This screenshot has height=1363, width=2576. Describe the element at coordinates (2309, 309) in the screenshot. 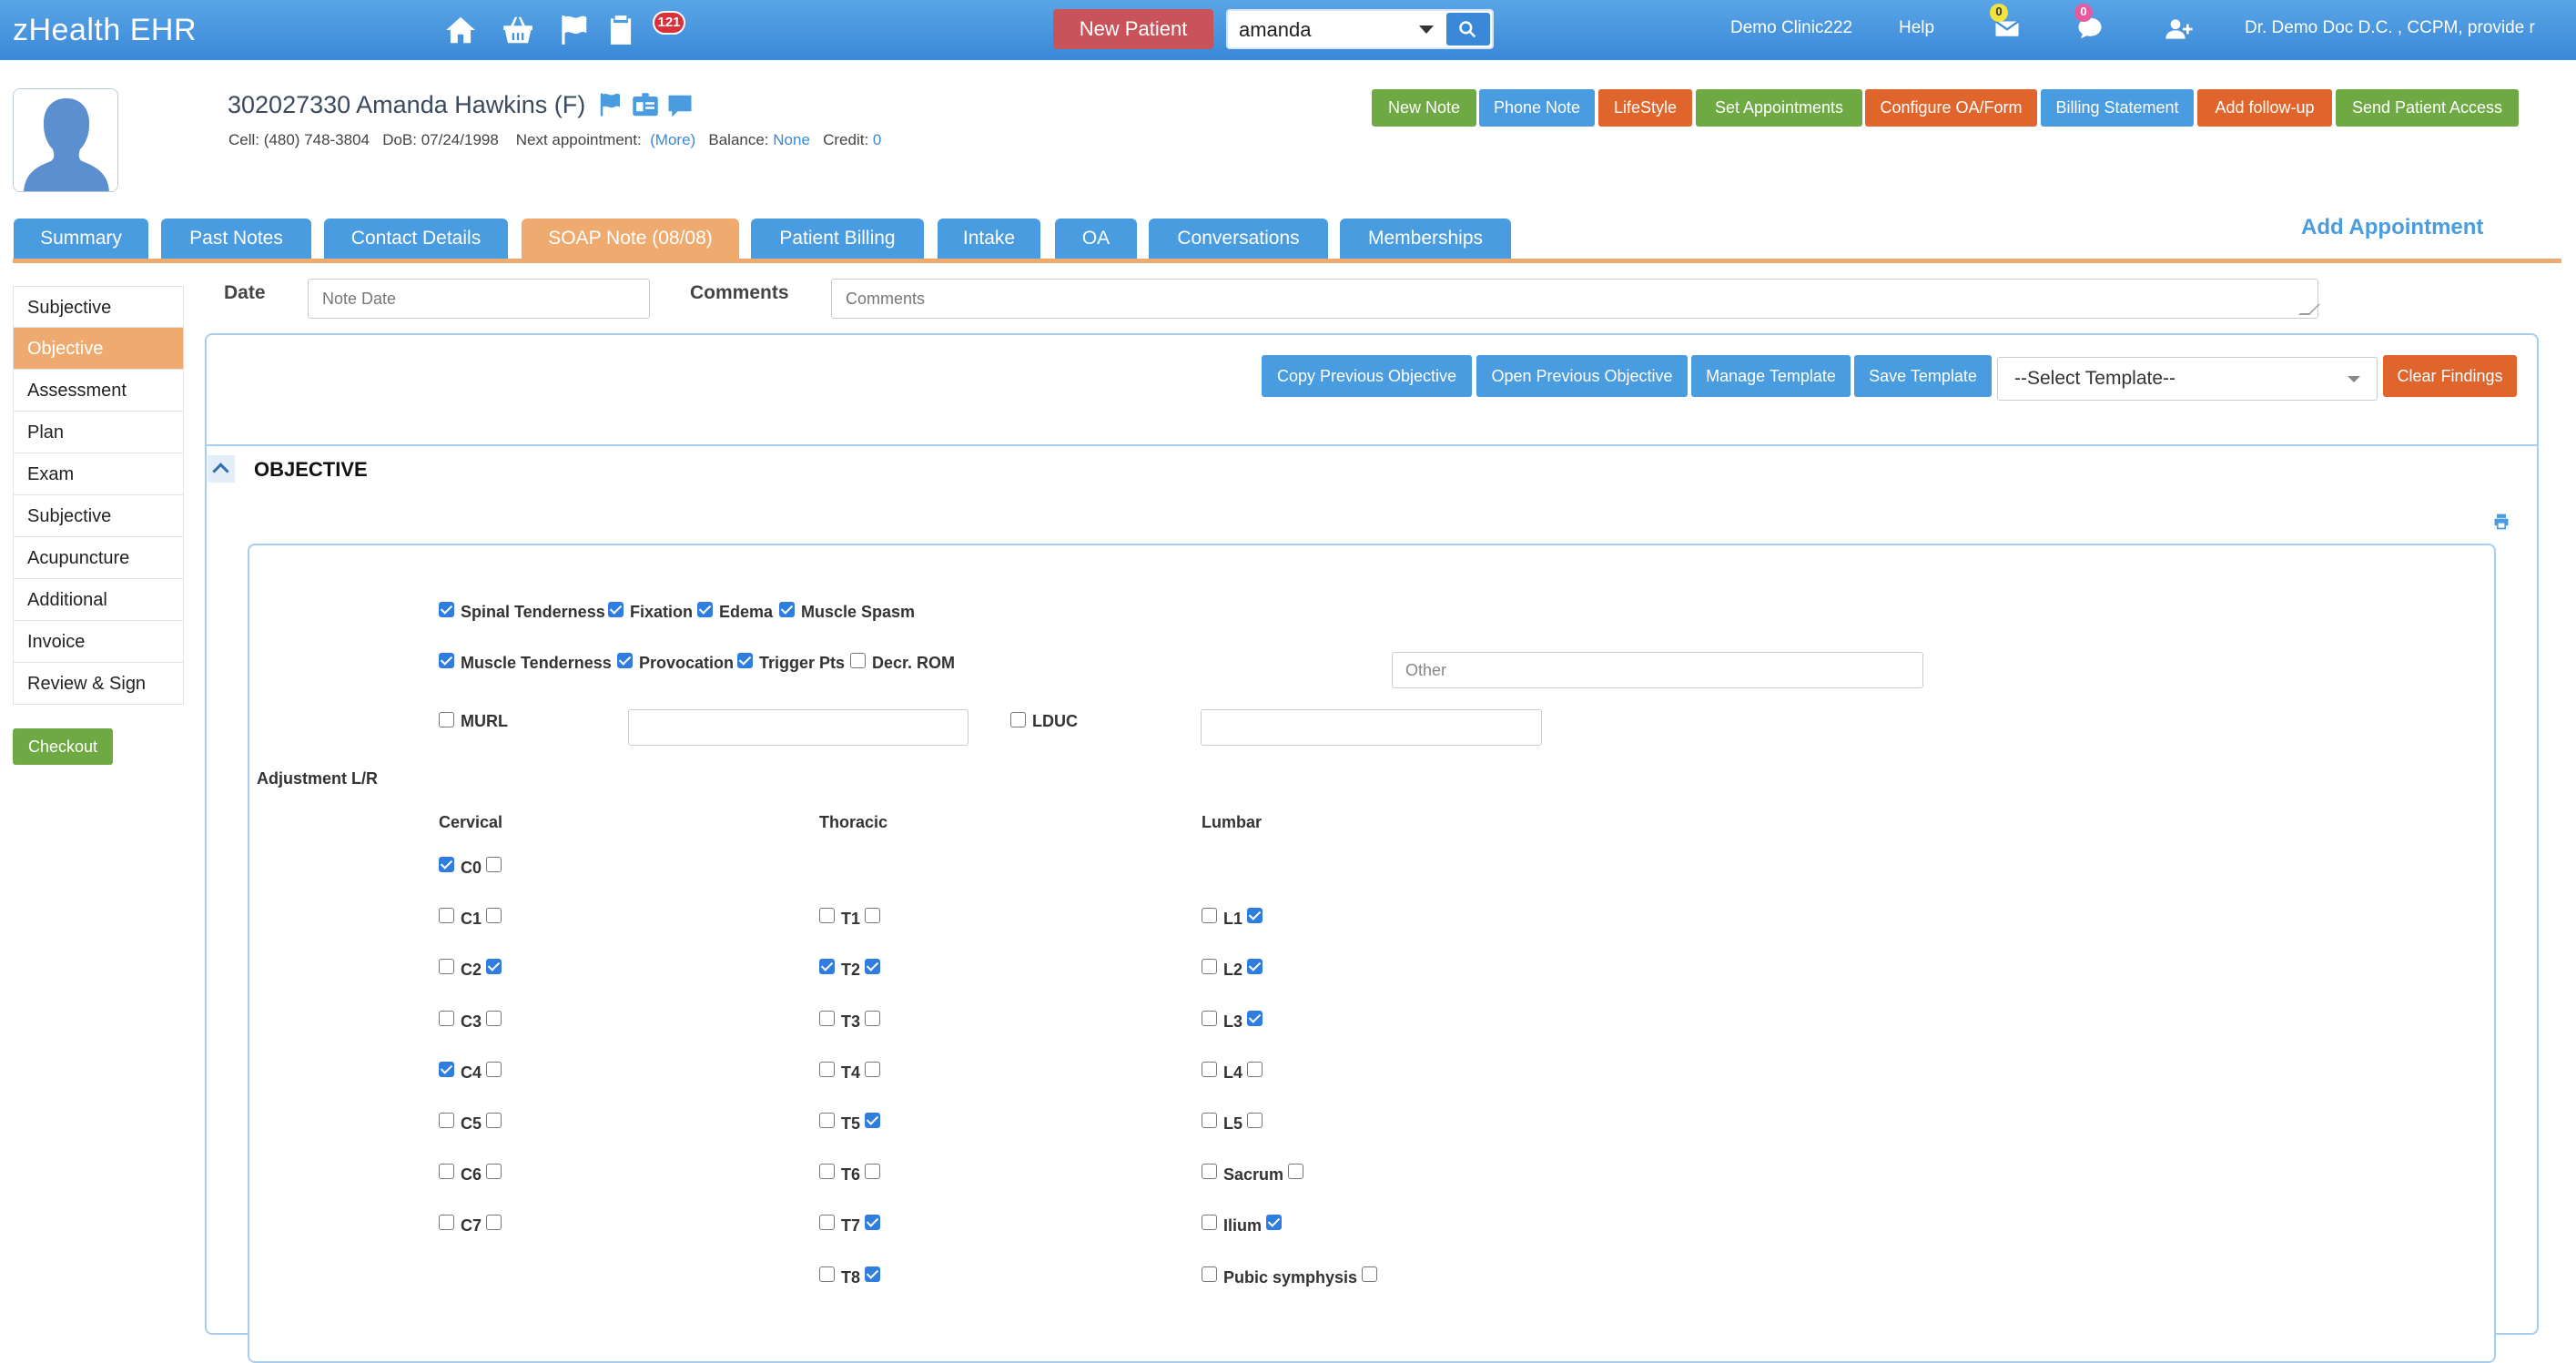

I see `resize-handle` at that location.